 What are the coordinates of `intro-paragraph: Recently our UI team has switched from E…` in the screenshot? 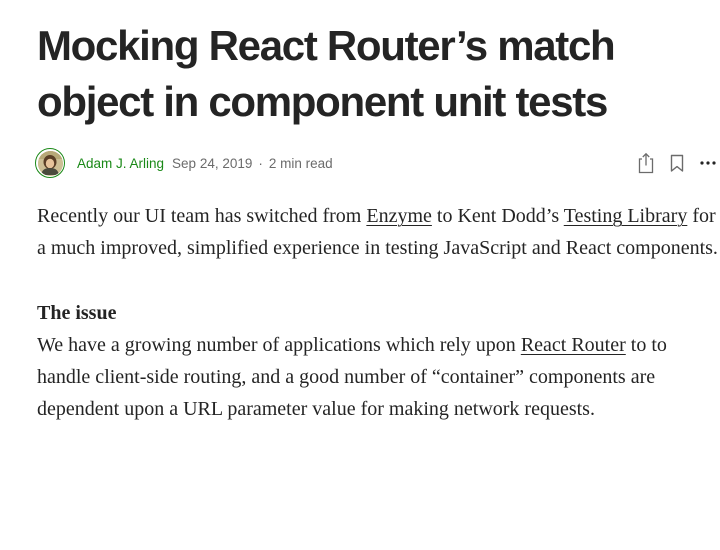 It's located at (378, 232).